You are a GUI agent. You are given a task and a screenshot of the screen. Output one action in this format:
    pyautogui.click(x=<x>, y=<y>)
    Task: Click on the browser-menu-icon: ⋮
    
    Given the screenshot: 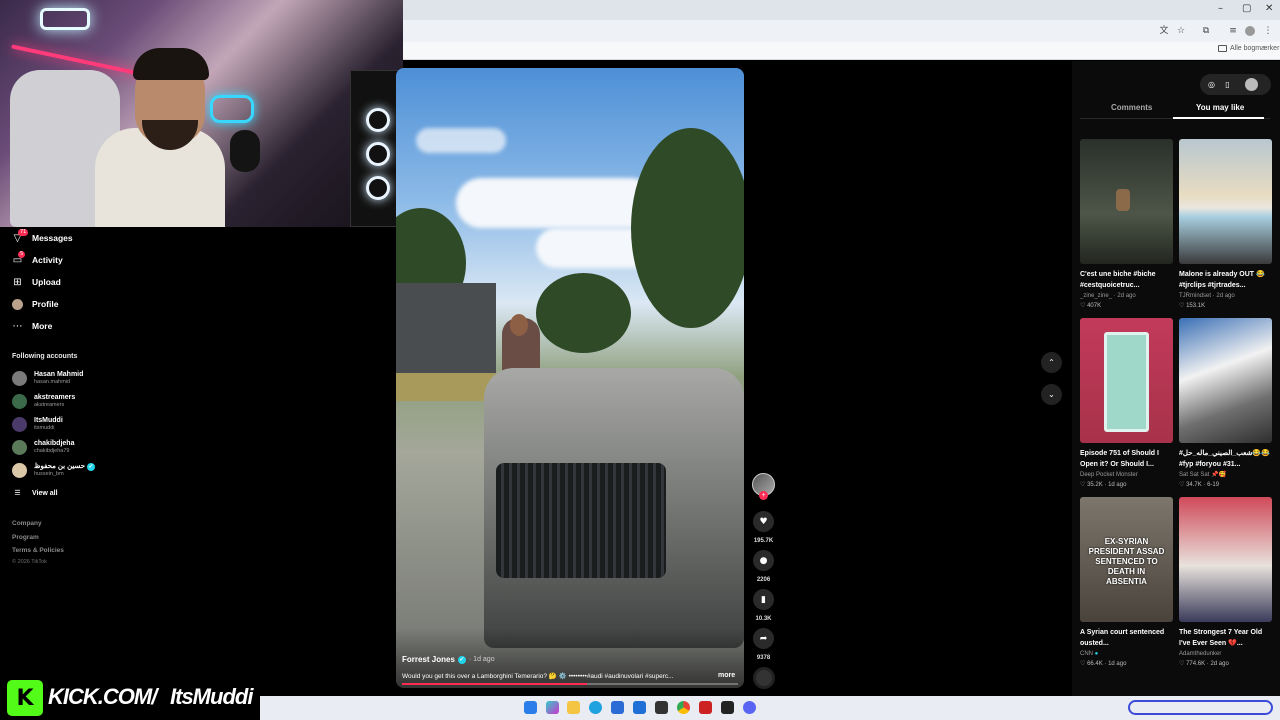 What is the action you would take?
    pyautogui.click(x=1268, y=31)
    